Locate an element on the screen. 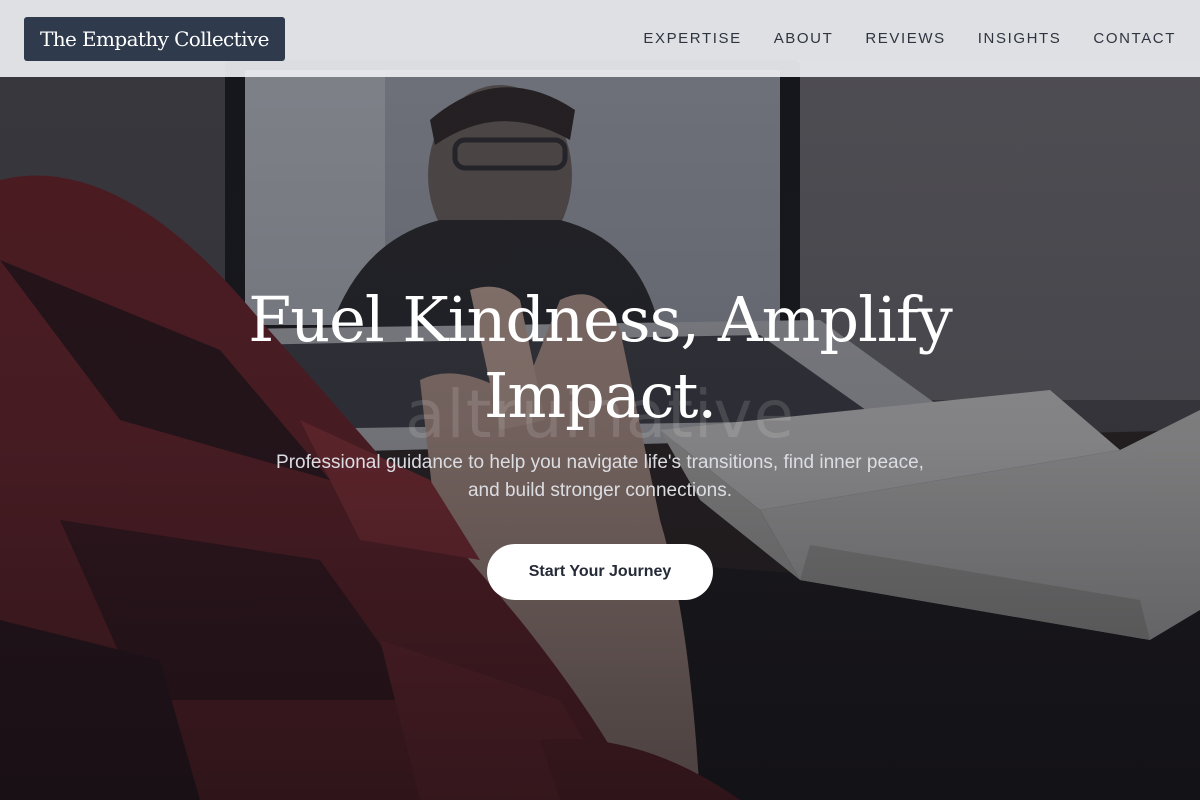  hero-headline-line-1: Fuel Kindness, Amplify is located at coordinates (600, 319).